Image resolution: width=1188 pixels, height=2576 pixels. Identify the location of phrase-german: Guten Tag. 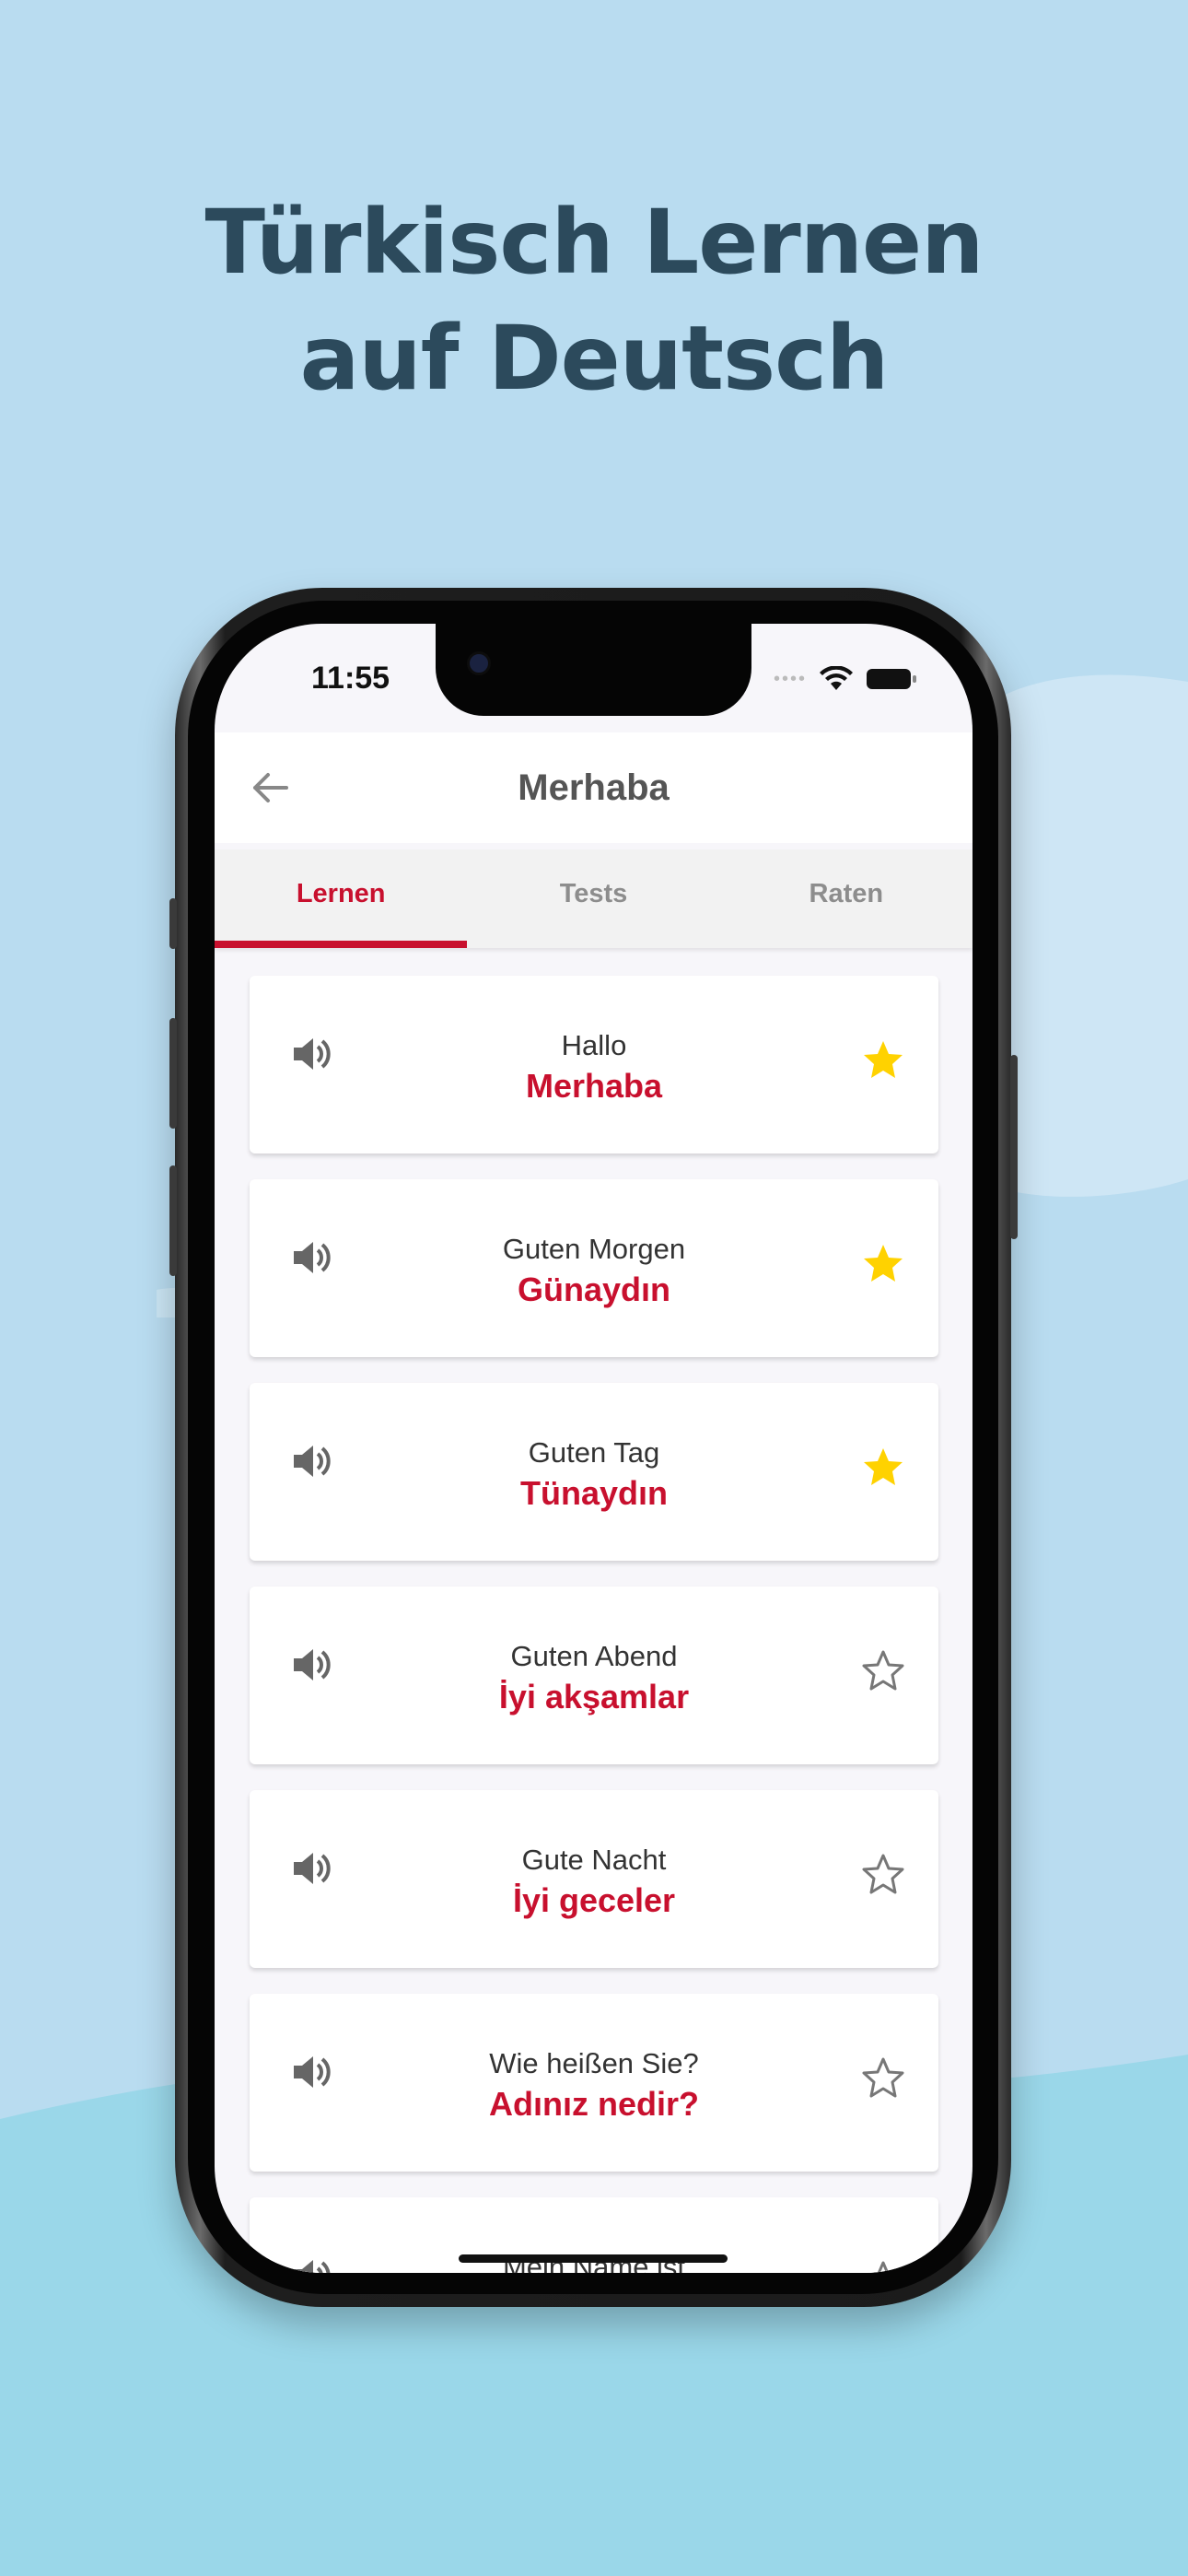
(594, 1452).